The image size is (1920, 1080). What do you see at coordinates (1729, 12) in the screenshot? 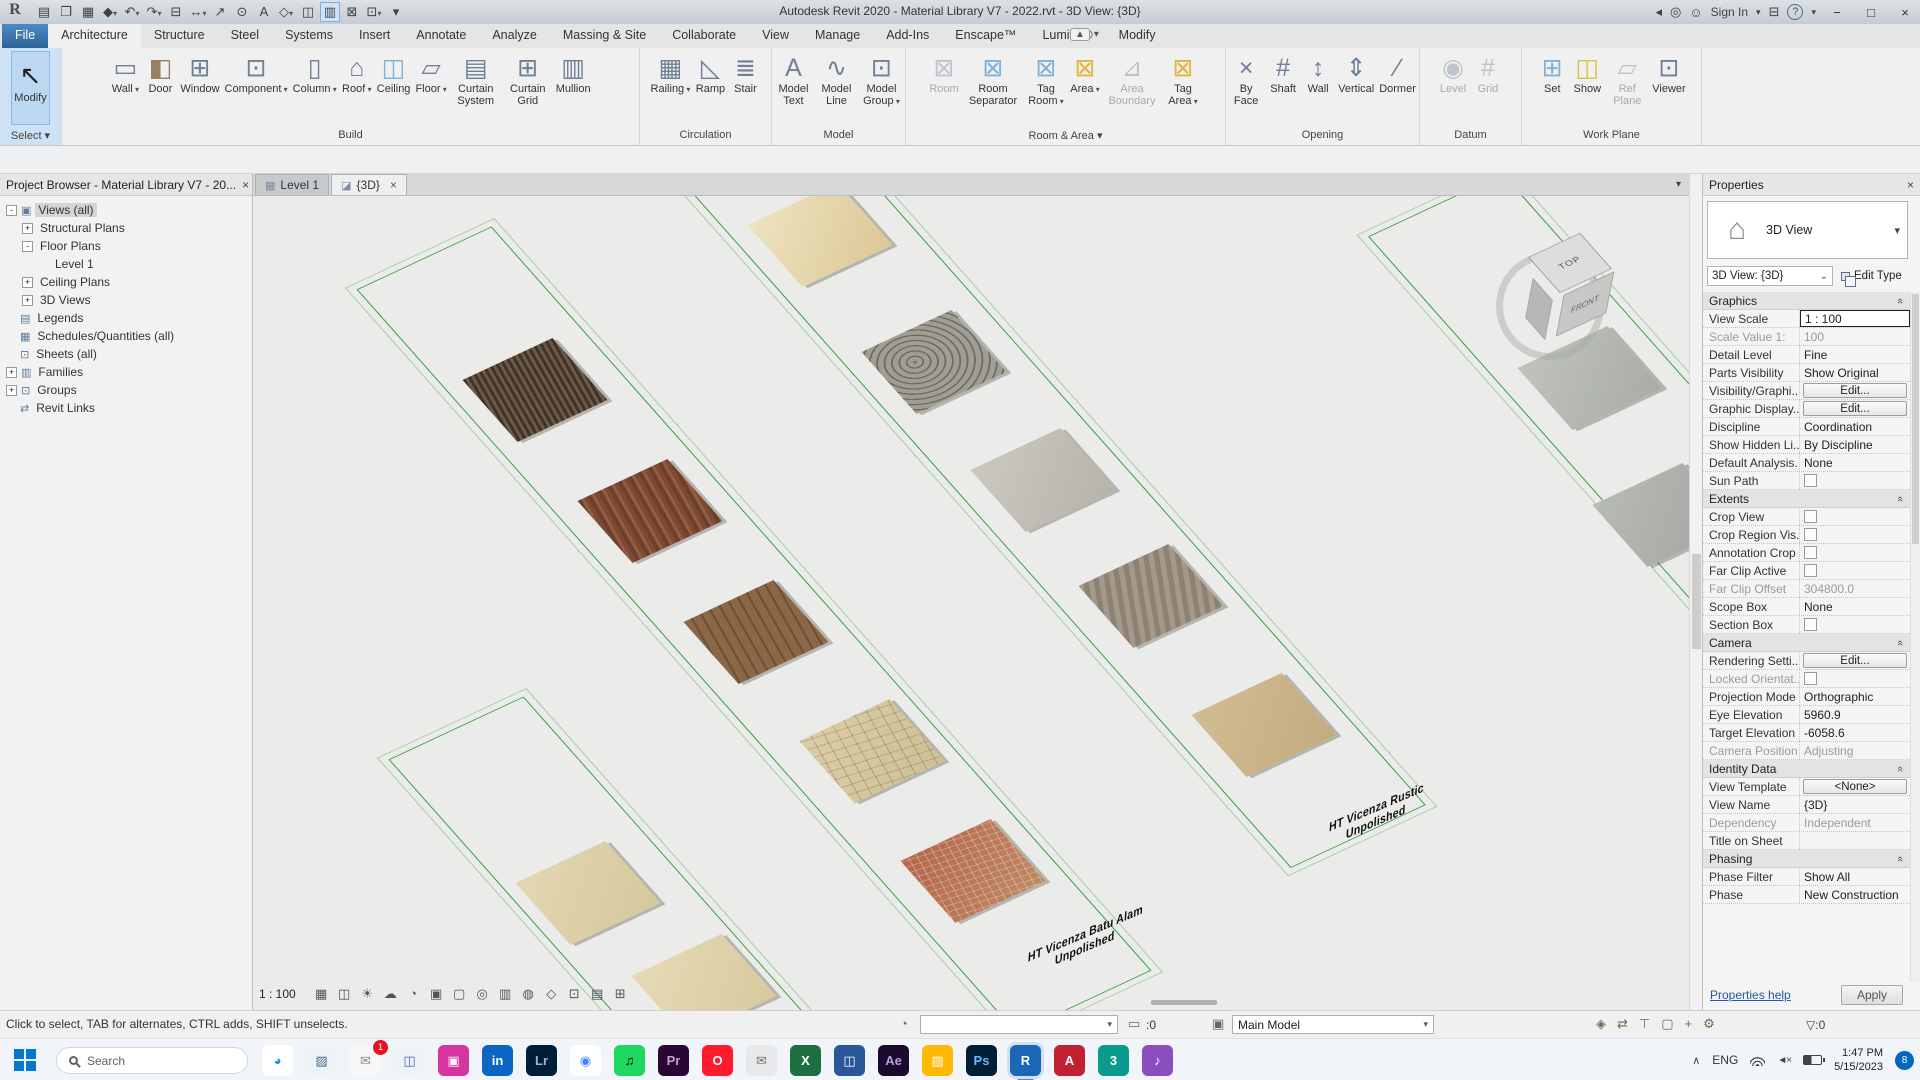
I see `sign-in-button: Sign In` at bounding box center [1729, 12].